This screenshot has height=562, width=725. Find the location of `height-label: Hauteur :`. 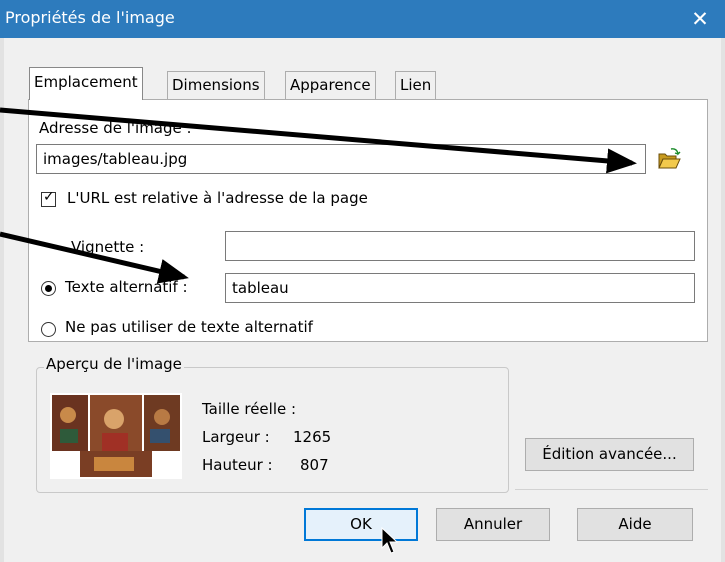

height-label: Hauteur : is located at coordinates (237, 465).